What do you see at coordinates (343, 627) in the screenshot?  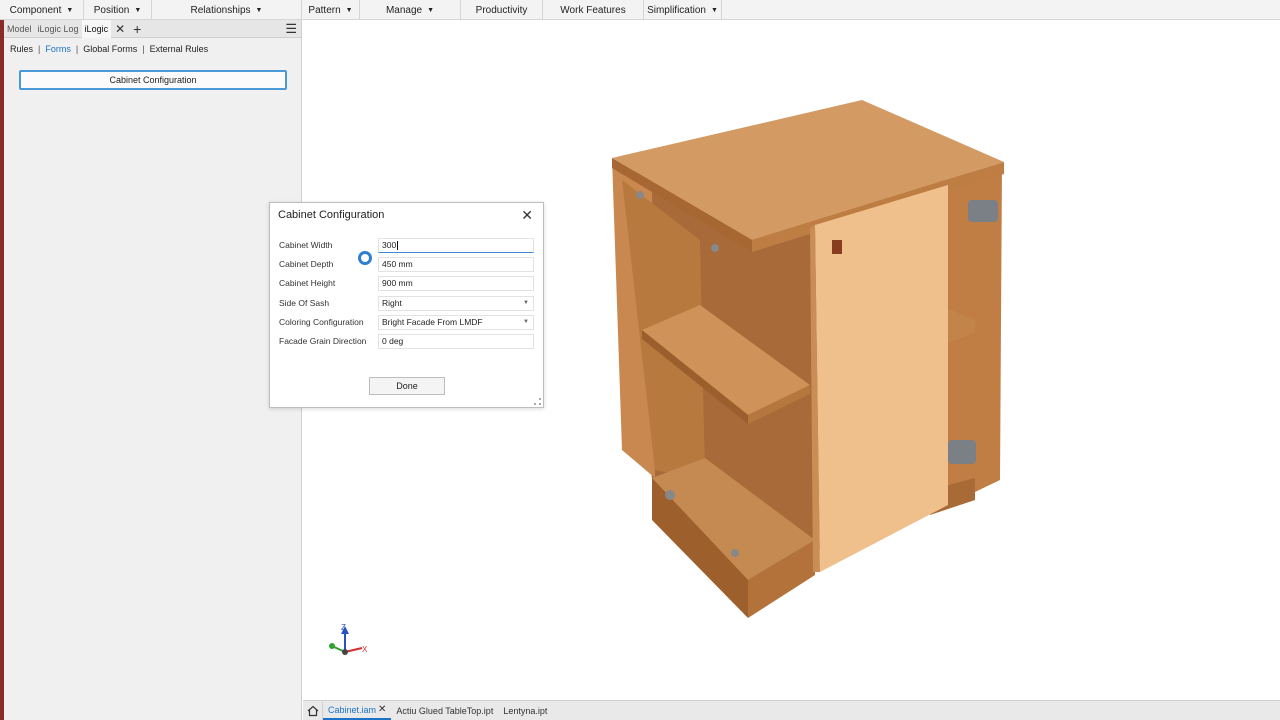 I see `triad-z-label: Z` at bounding box center [343, 627].